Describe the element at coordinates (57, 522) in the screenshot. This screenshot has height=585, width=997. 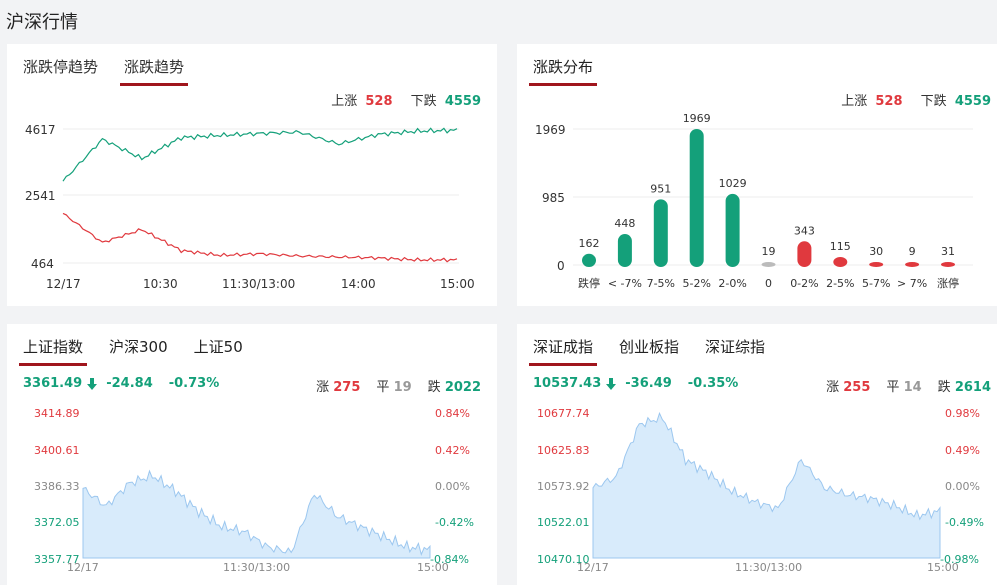
I see `y-left-tick: 3372.05` at that location.